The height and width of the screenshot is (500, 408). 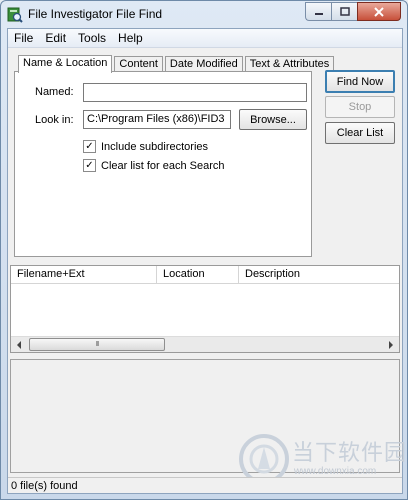 I want to click on include-subdirectories-checkbox: ✓ Include subdirectories, so click(x=145, y=146).